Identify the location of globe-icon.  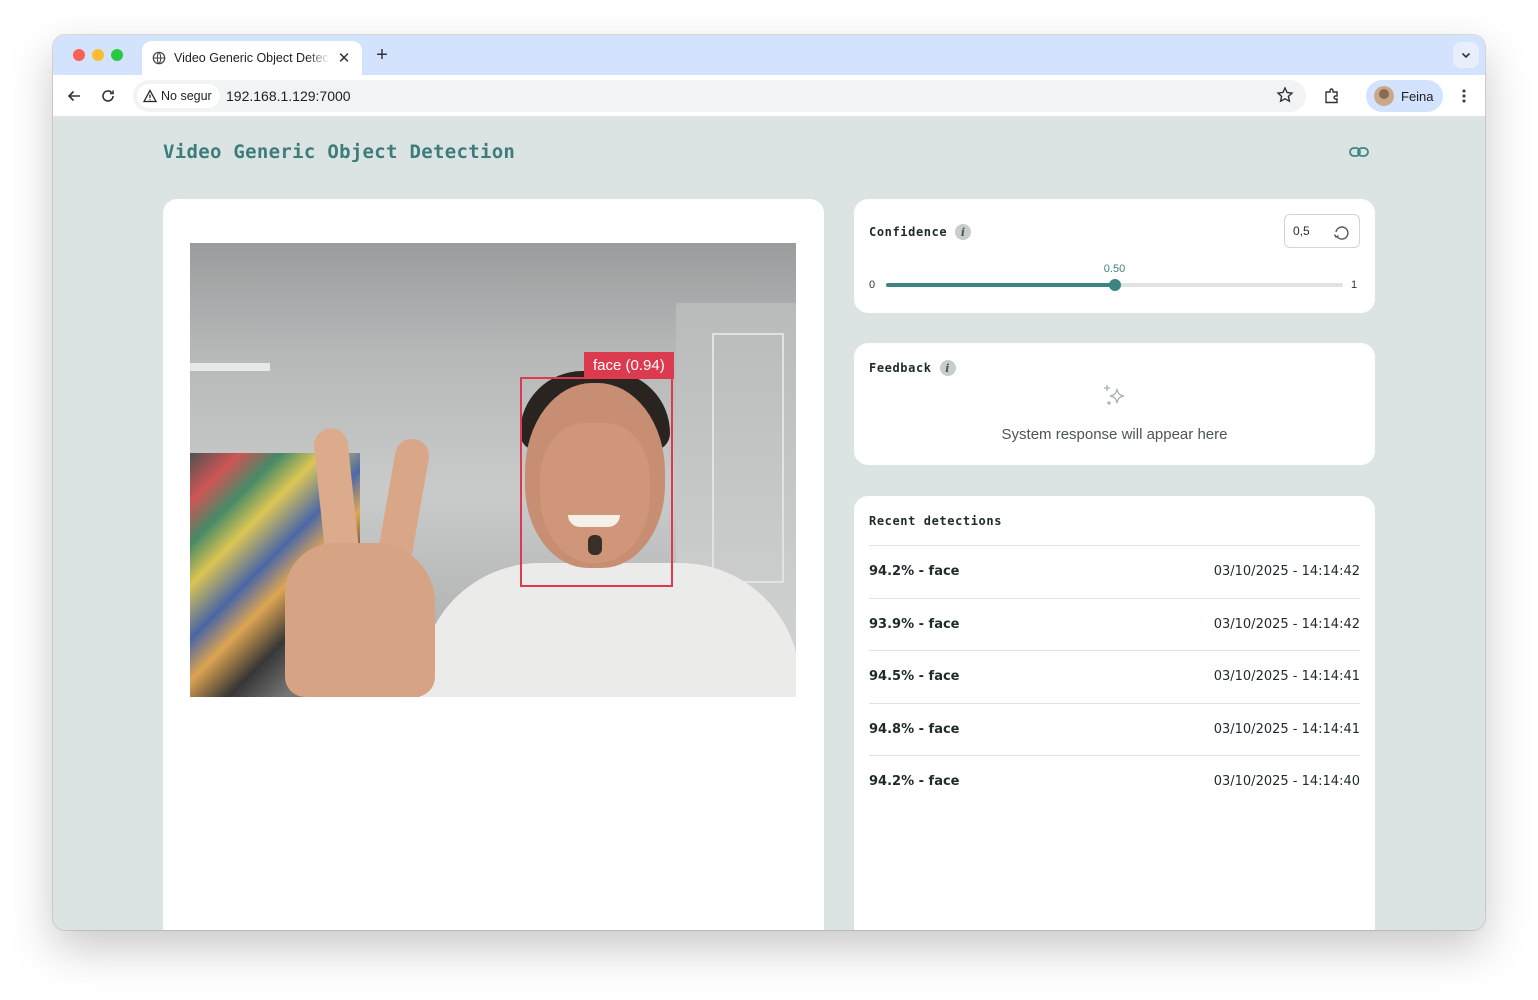
(159, 58).